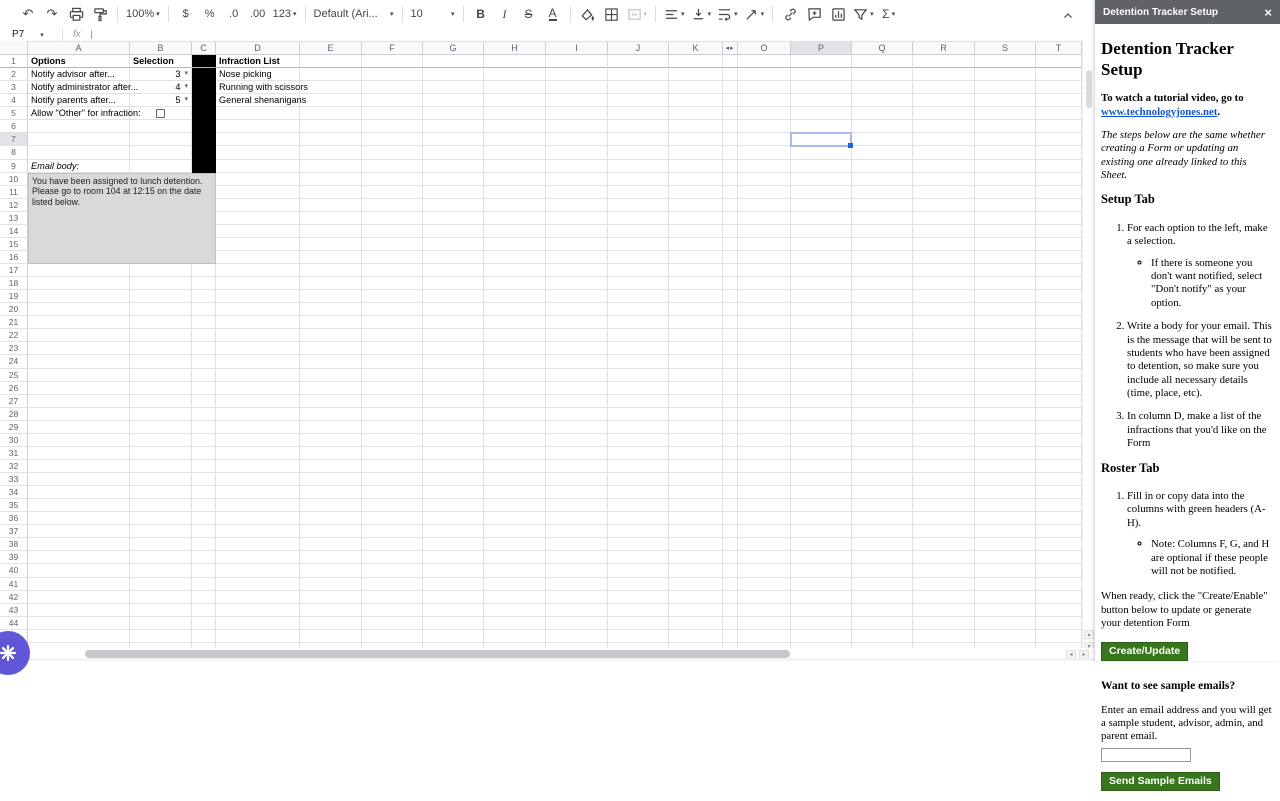 This screenshot has width=1280, height=801. What do you see at coordinates (392, 571) in the screenshot?
I see `cell-F40` at bounding box center [392, 571].